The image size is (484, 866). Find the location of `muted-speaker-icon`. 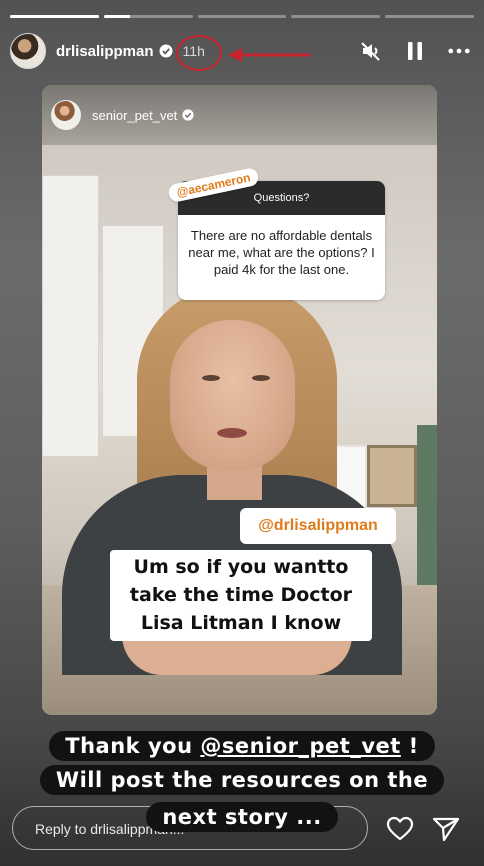

muted-speaker-icon is located at coordinates (371, 51).